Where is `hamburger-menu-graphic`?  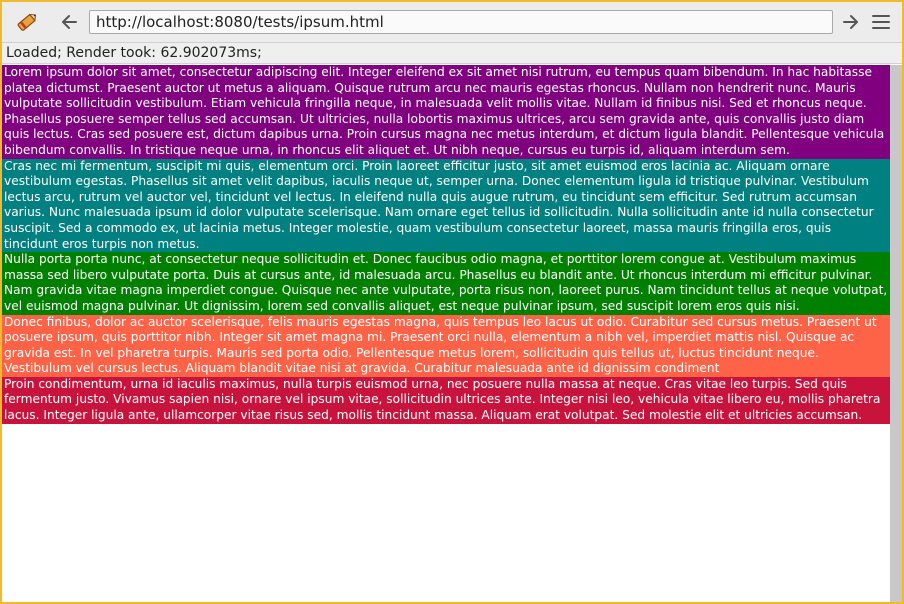
hamburger-menu-graphic is located at coordinates (881, 22).